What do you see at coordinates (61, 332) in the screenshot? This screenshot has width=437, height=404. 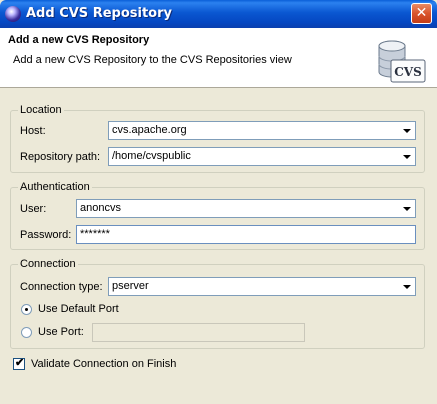 I see `use-port-label: Use Port:` at bounding box center [61, 332].